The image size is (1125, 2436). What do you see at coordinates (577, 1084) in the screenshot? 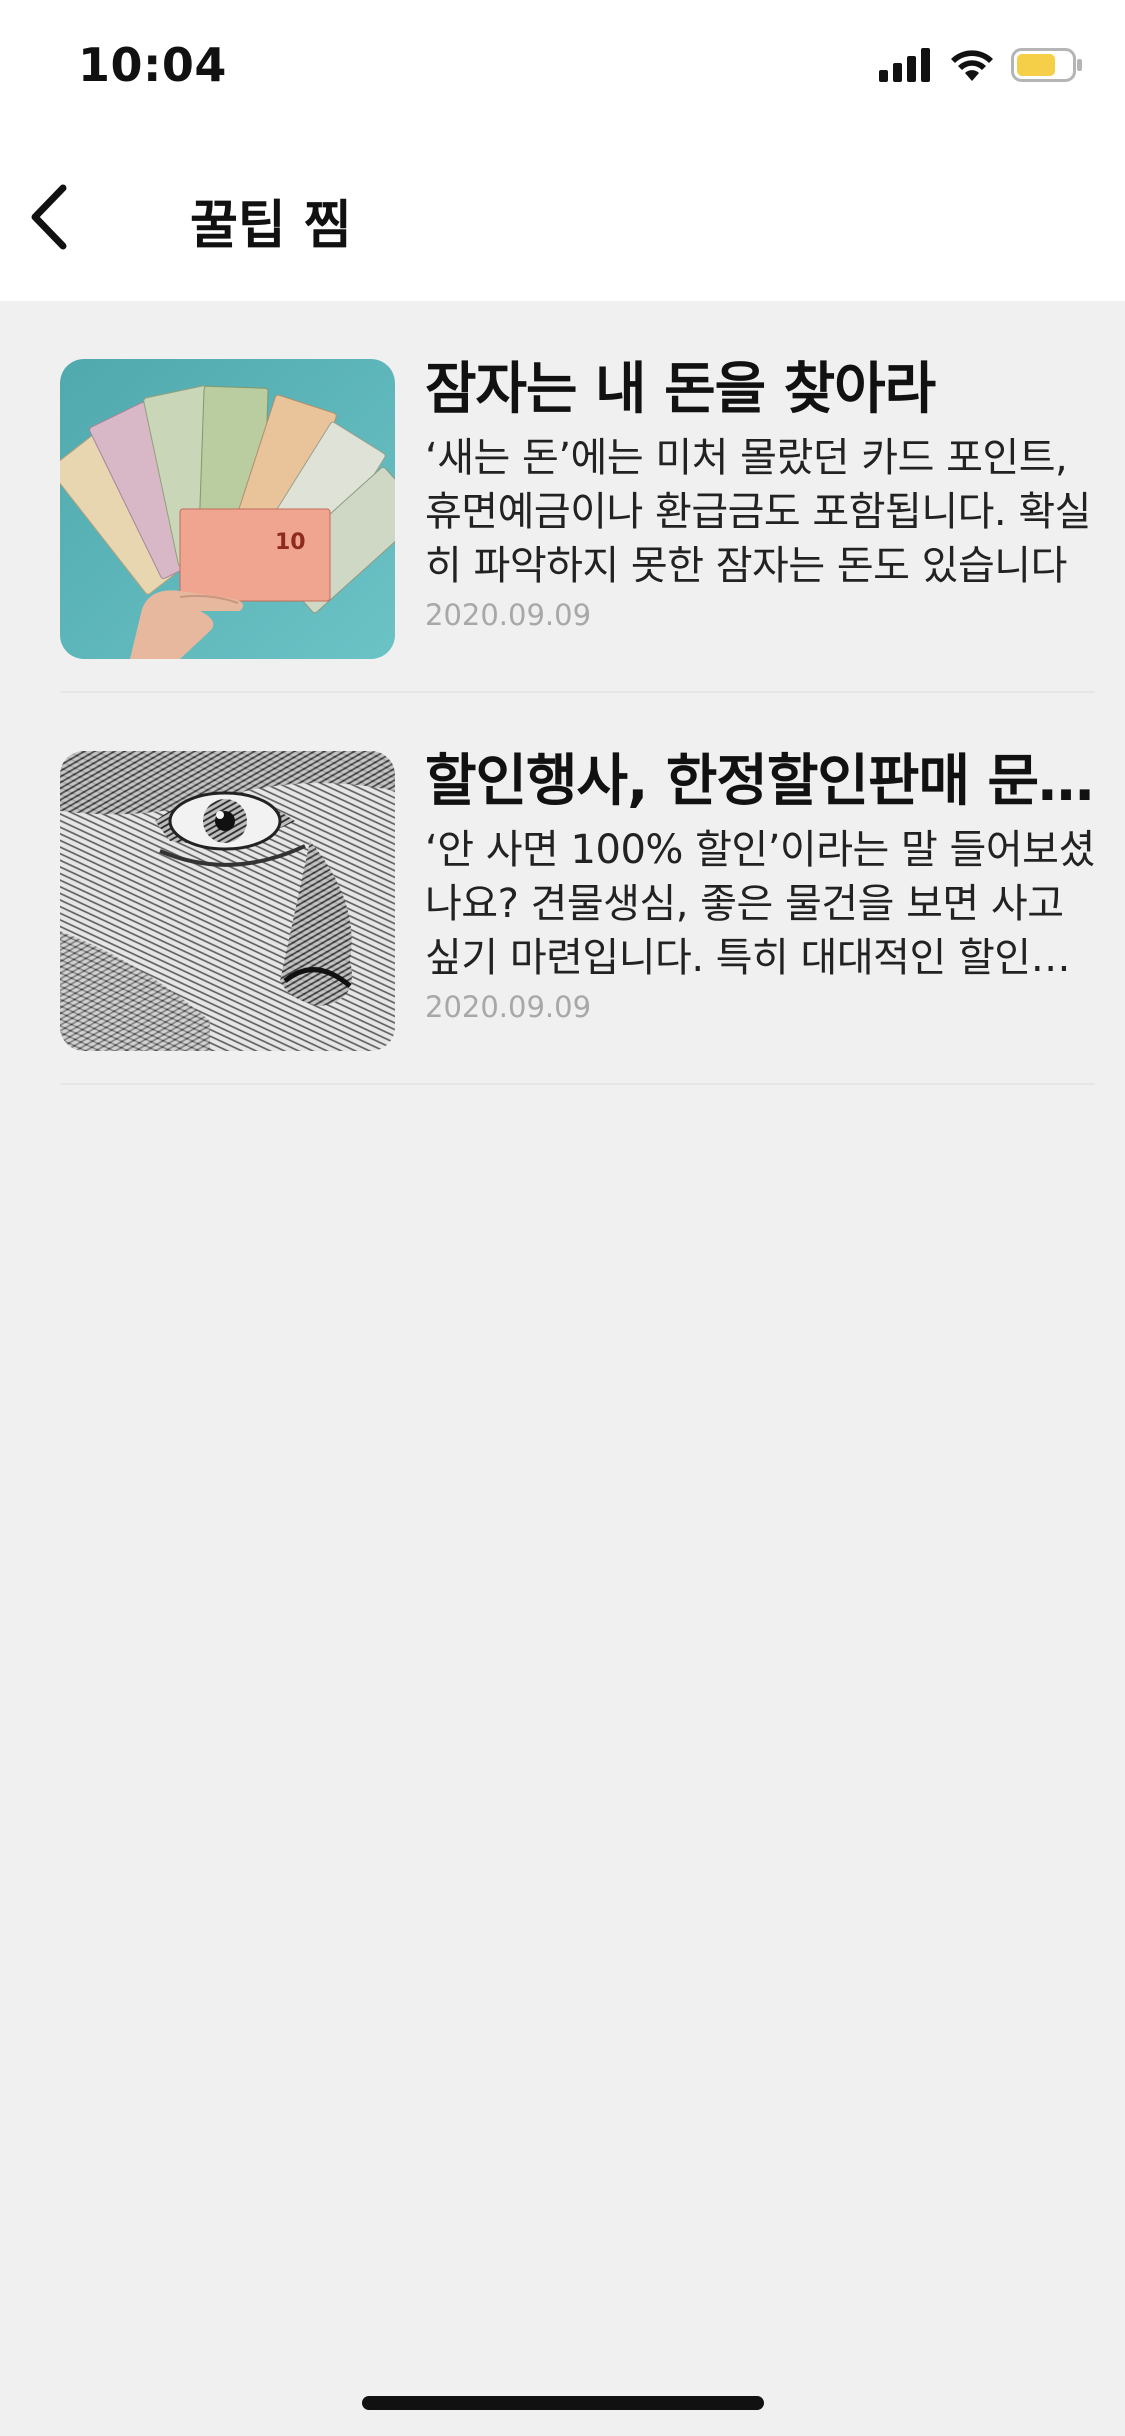
I see `divider` at bounding box center [577, 1084].